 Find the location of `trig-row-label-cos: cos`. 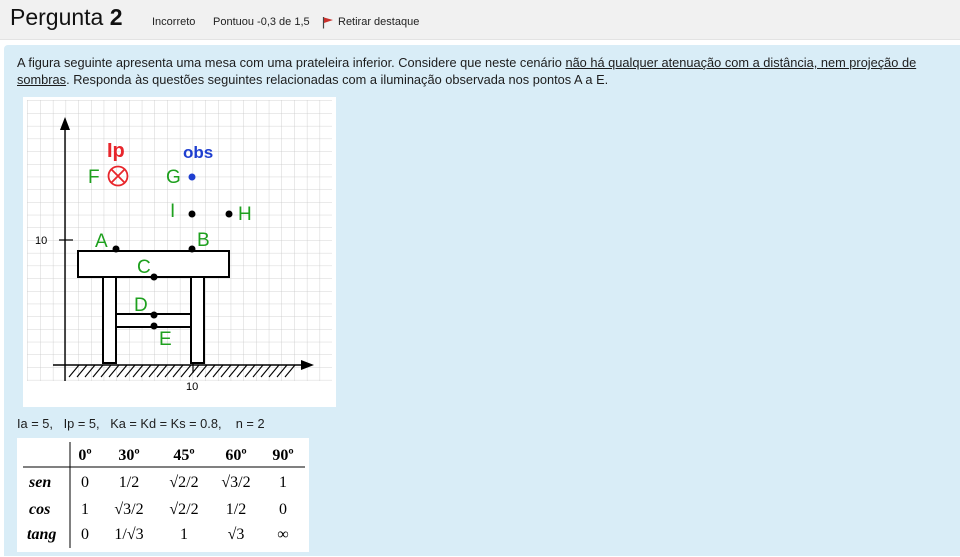

trig-row-label-cos: cos is located at coordinates (39, 509).